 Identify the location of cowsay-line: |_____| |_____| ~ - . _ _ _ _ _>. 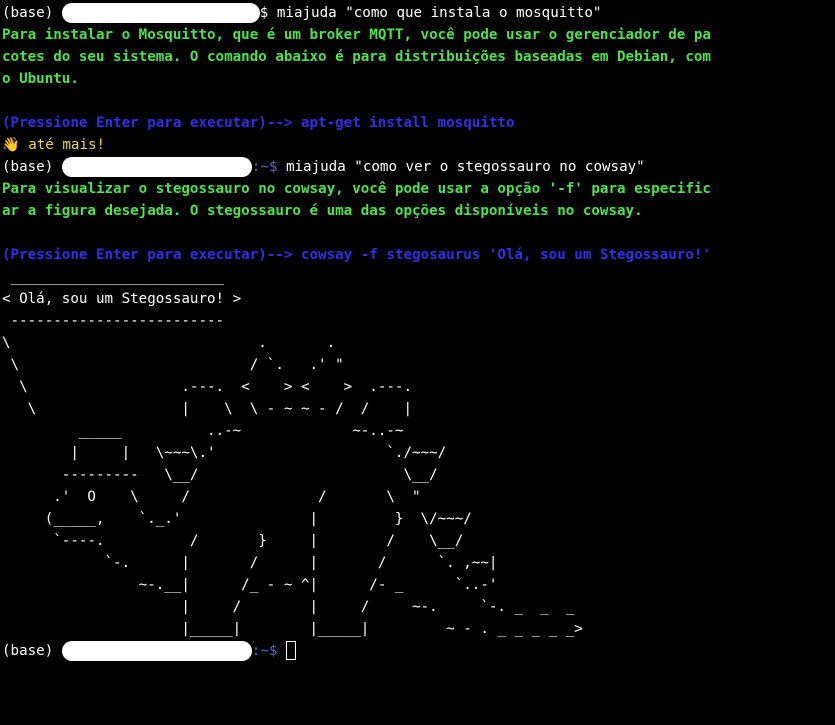
(292, 629).